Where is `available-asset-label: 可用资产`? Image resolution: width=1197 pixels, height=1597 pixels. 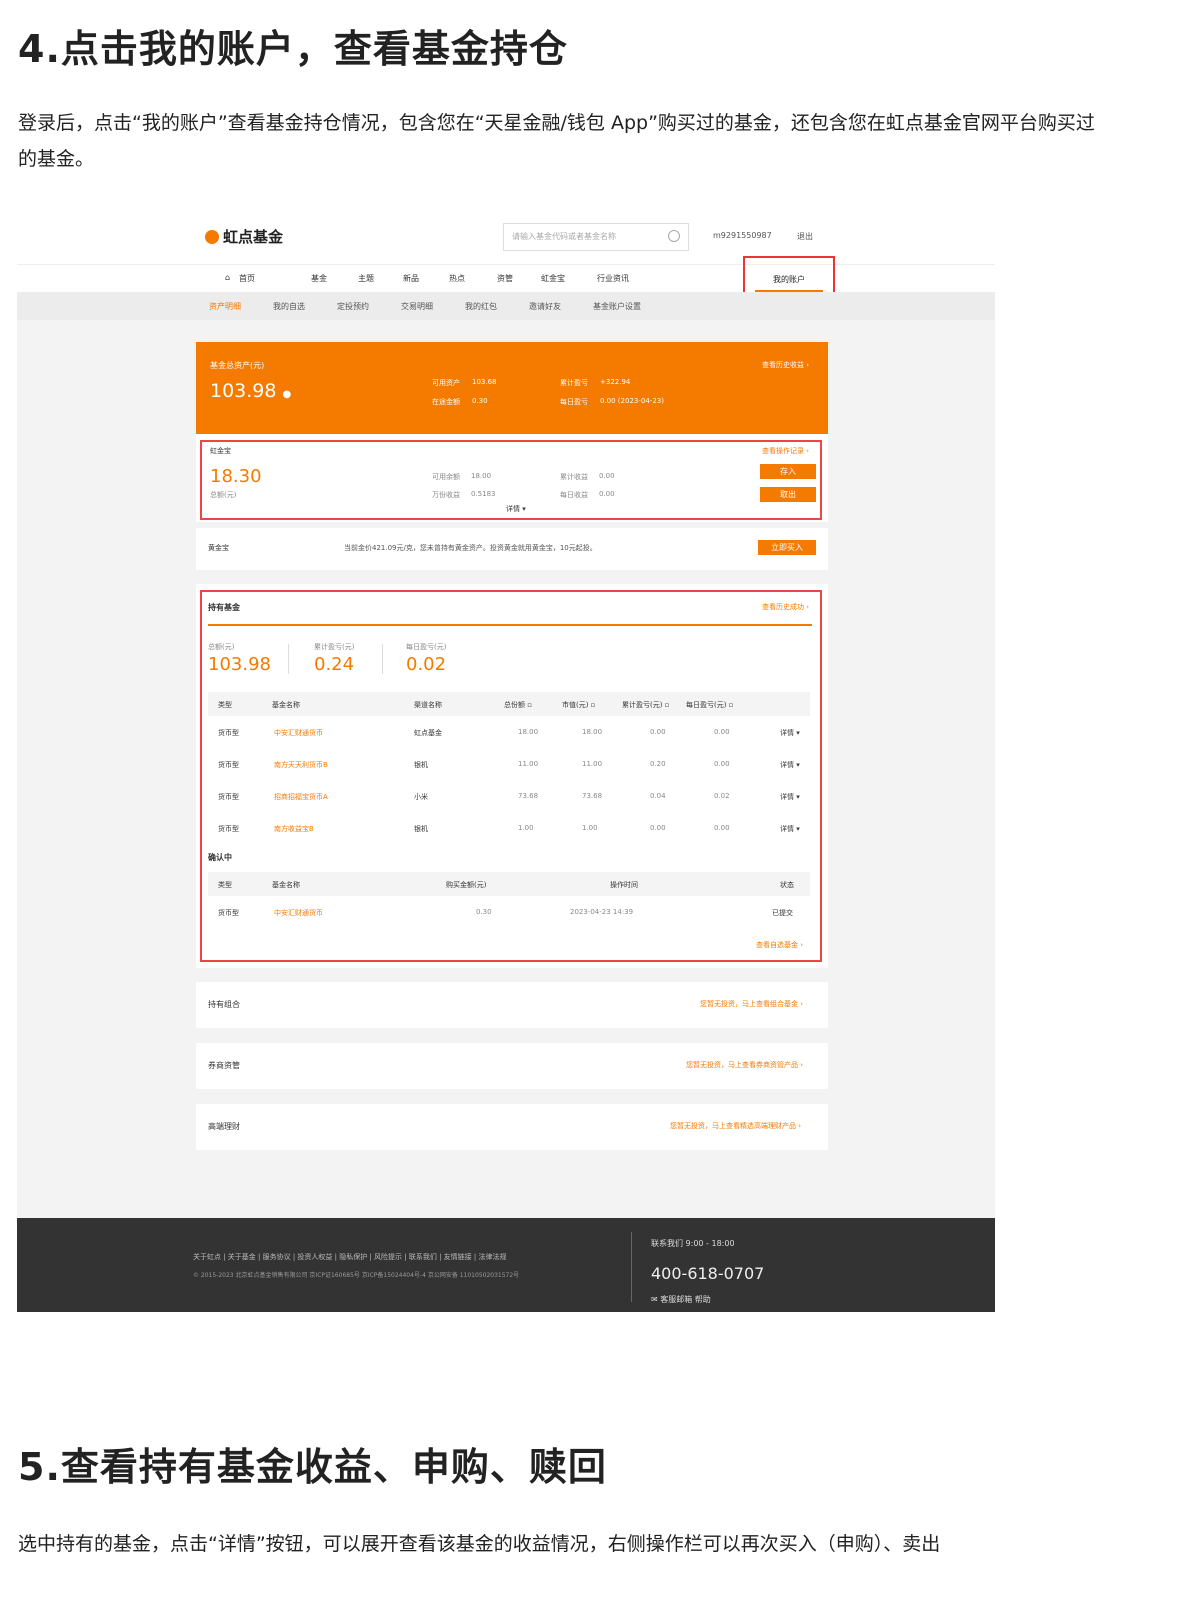
available-asset-label: 可用资产 is located at coordinates (446, 383).